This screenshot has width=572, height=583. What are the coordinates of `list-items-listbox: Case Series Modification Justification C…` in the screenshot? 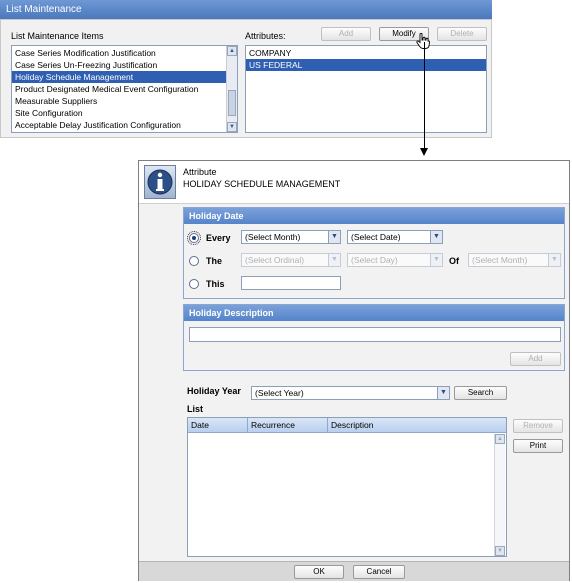 It's located at (124, 89).